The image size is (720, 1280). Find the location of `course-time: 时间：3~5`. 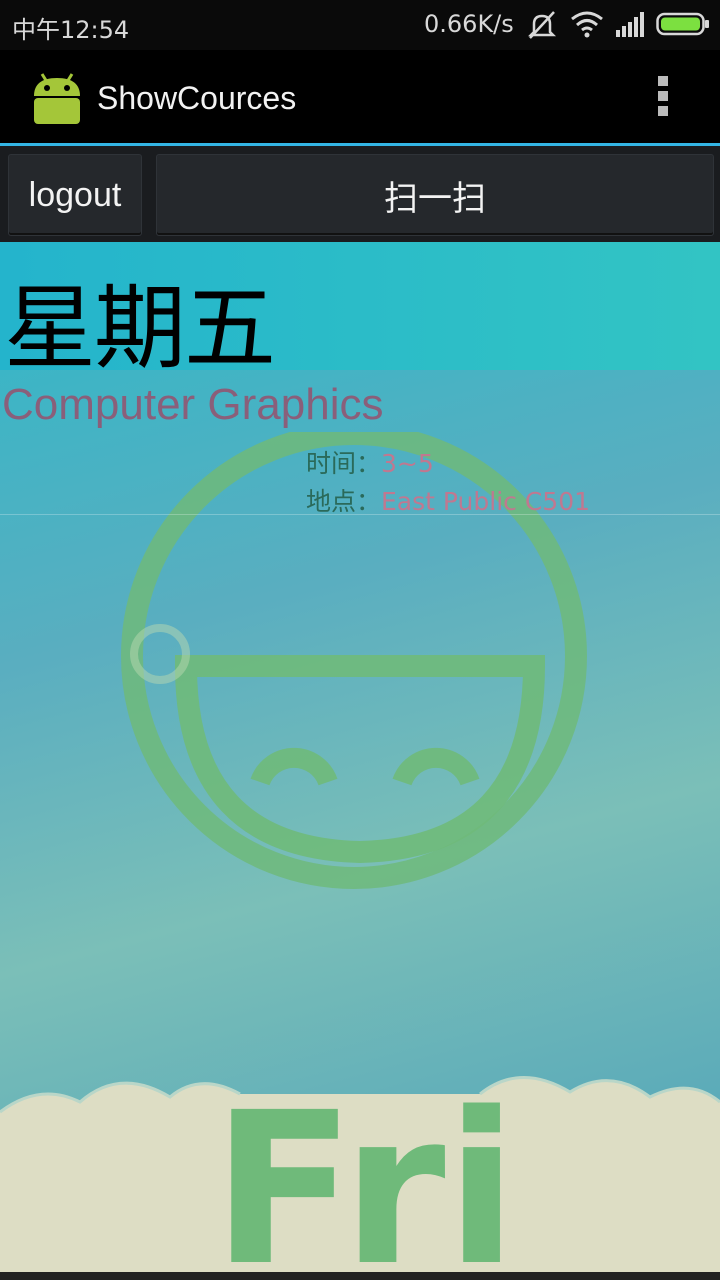

course-time: 时间：3~5 is located at coordinates (370, 462).